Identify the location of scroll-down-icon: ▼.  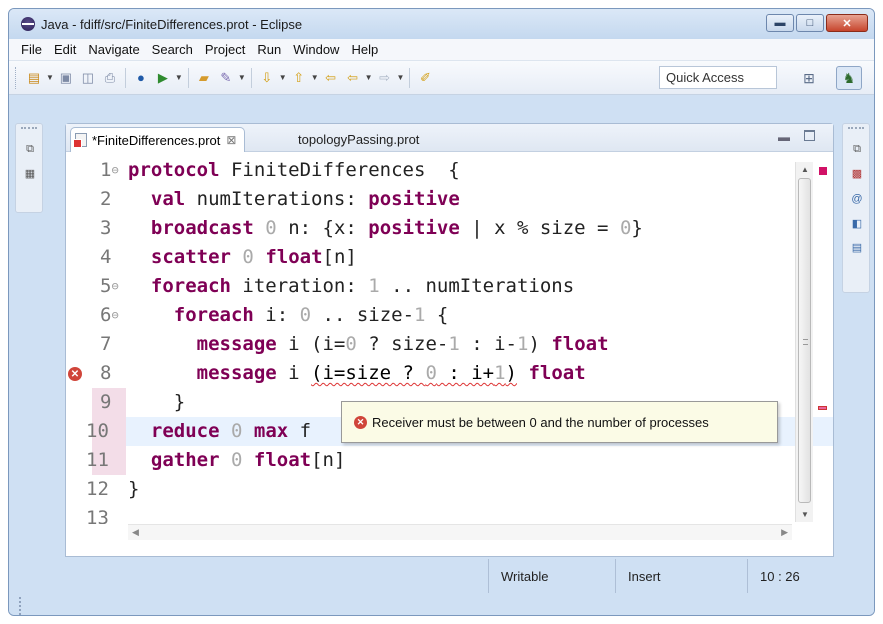
(805, 514).